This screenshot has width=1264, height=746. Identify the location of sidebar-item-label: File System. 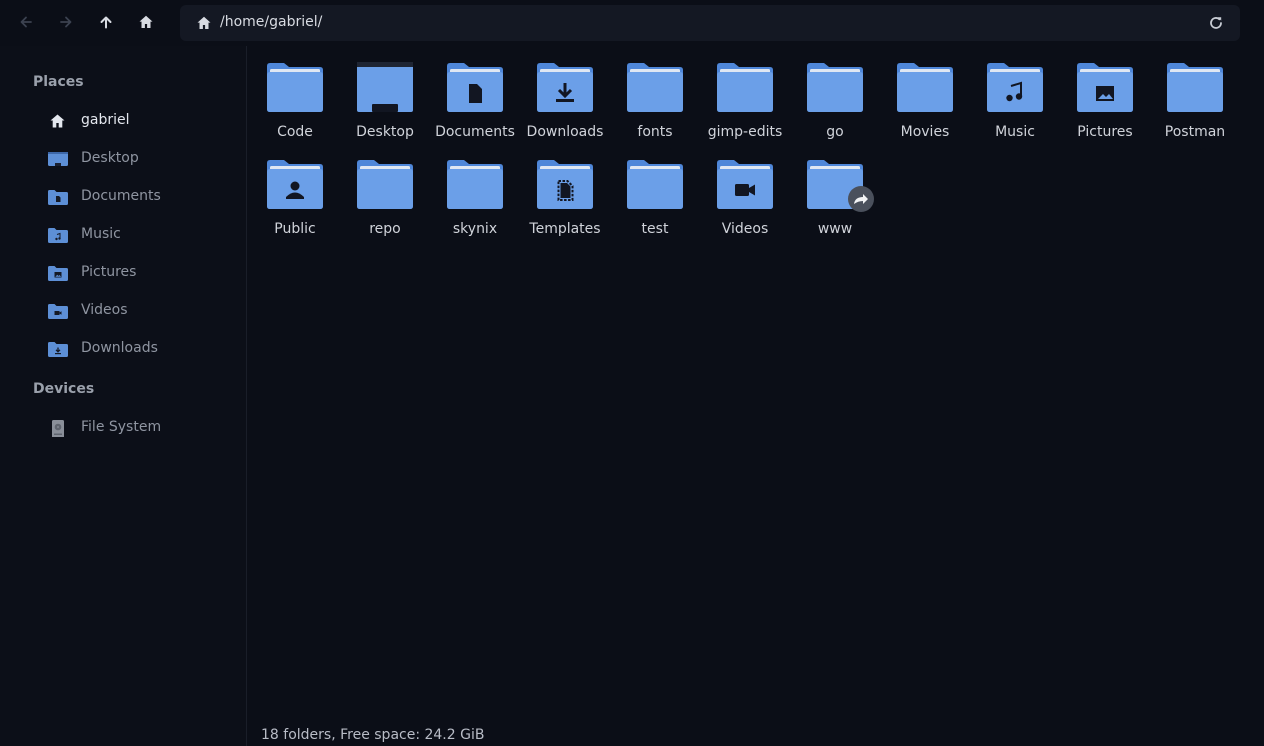
(121, 427).